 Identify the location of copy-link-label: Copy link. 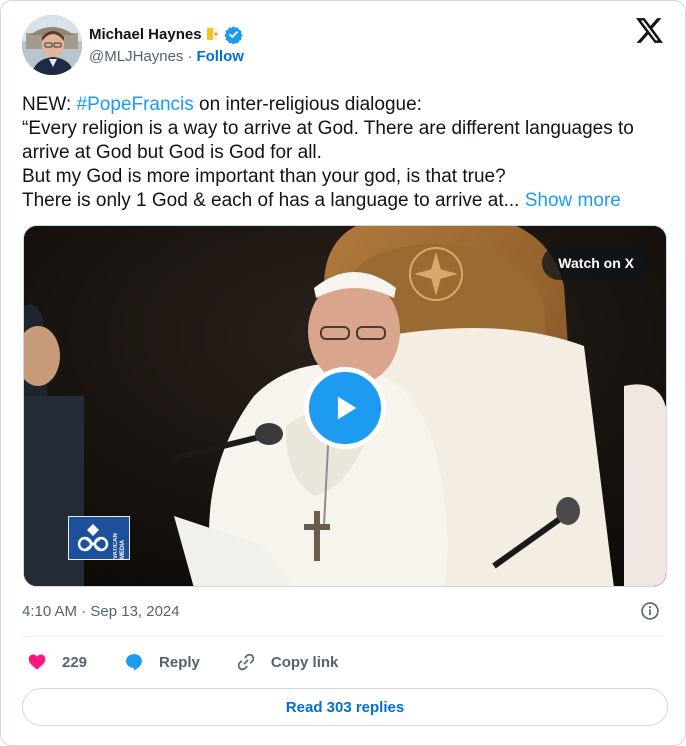
(304, 662).